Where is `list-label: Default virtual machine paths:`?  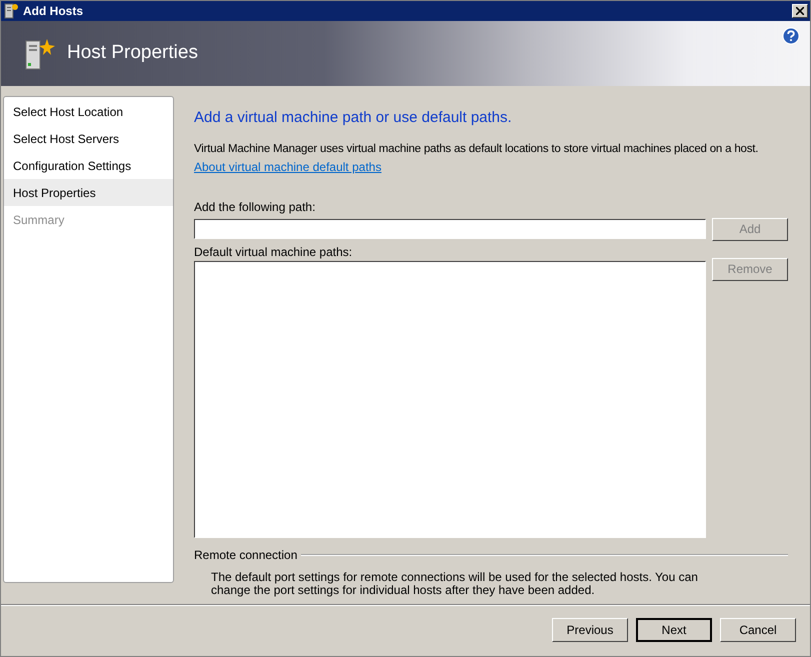
list-label: Default virtual machine paths: is located at coordinates (274, 252).